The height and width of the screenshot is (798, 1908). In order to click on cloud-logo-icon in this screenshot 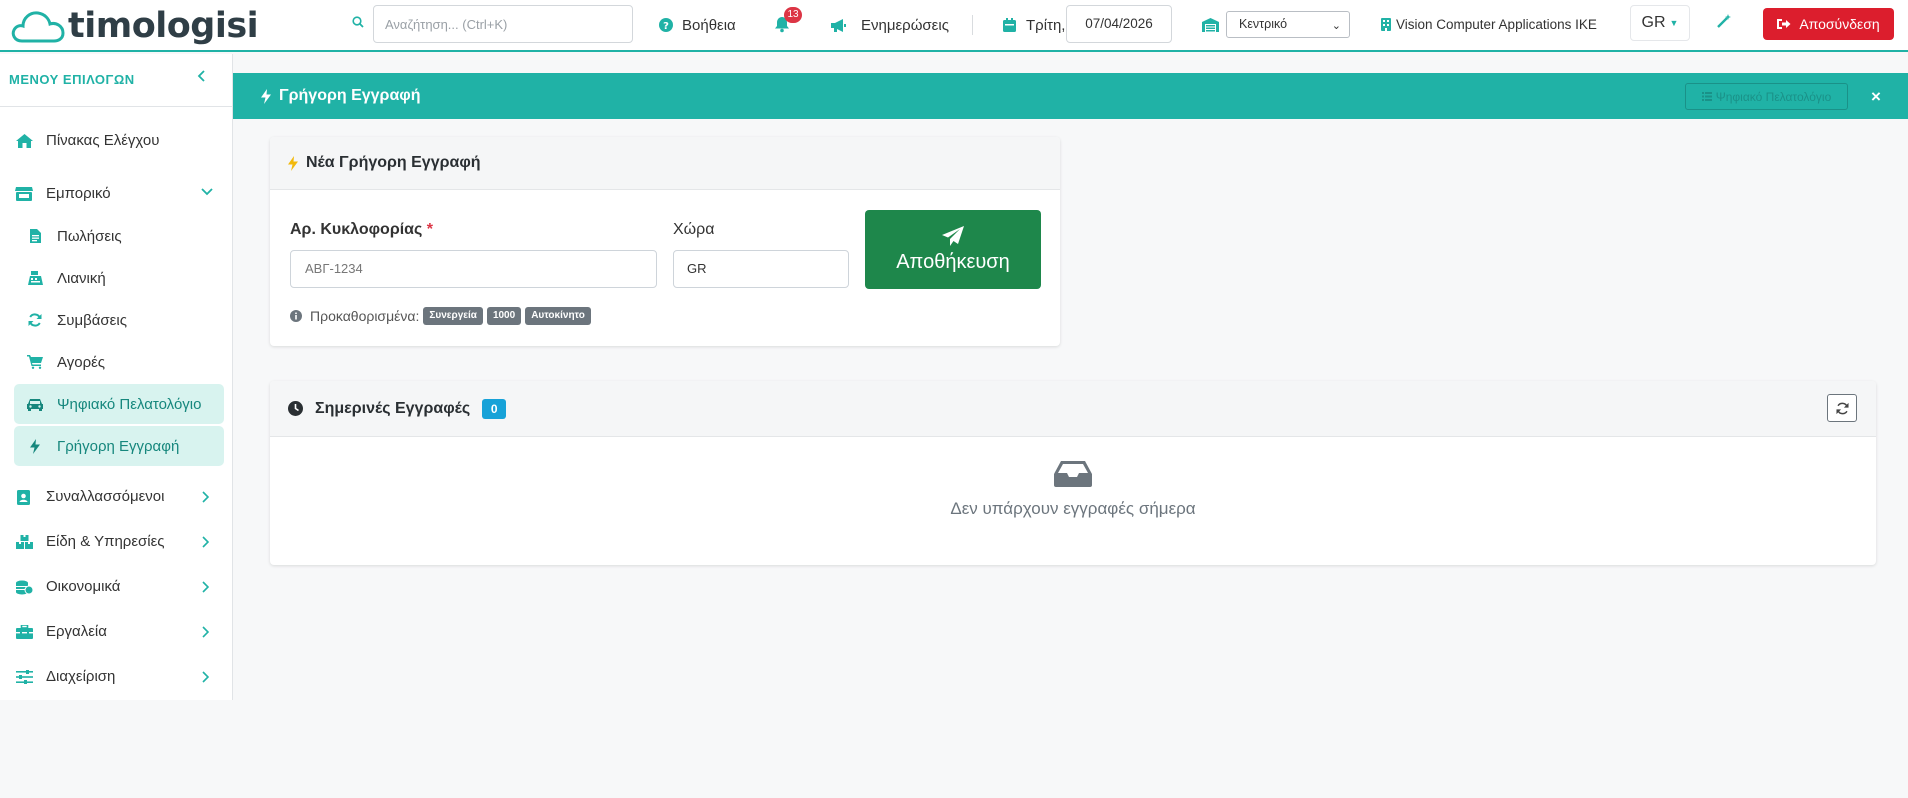, I will do `click(38, 27)`.